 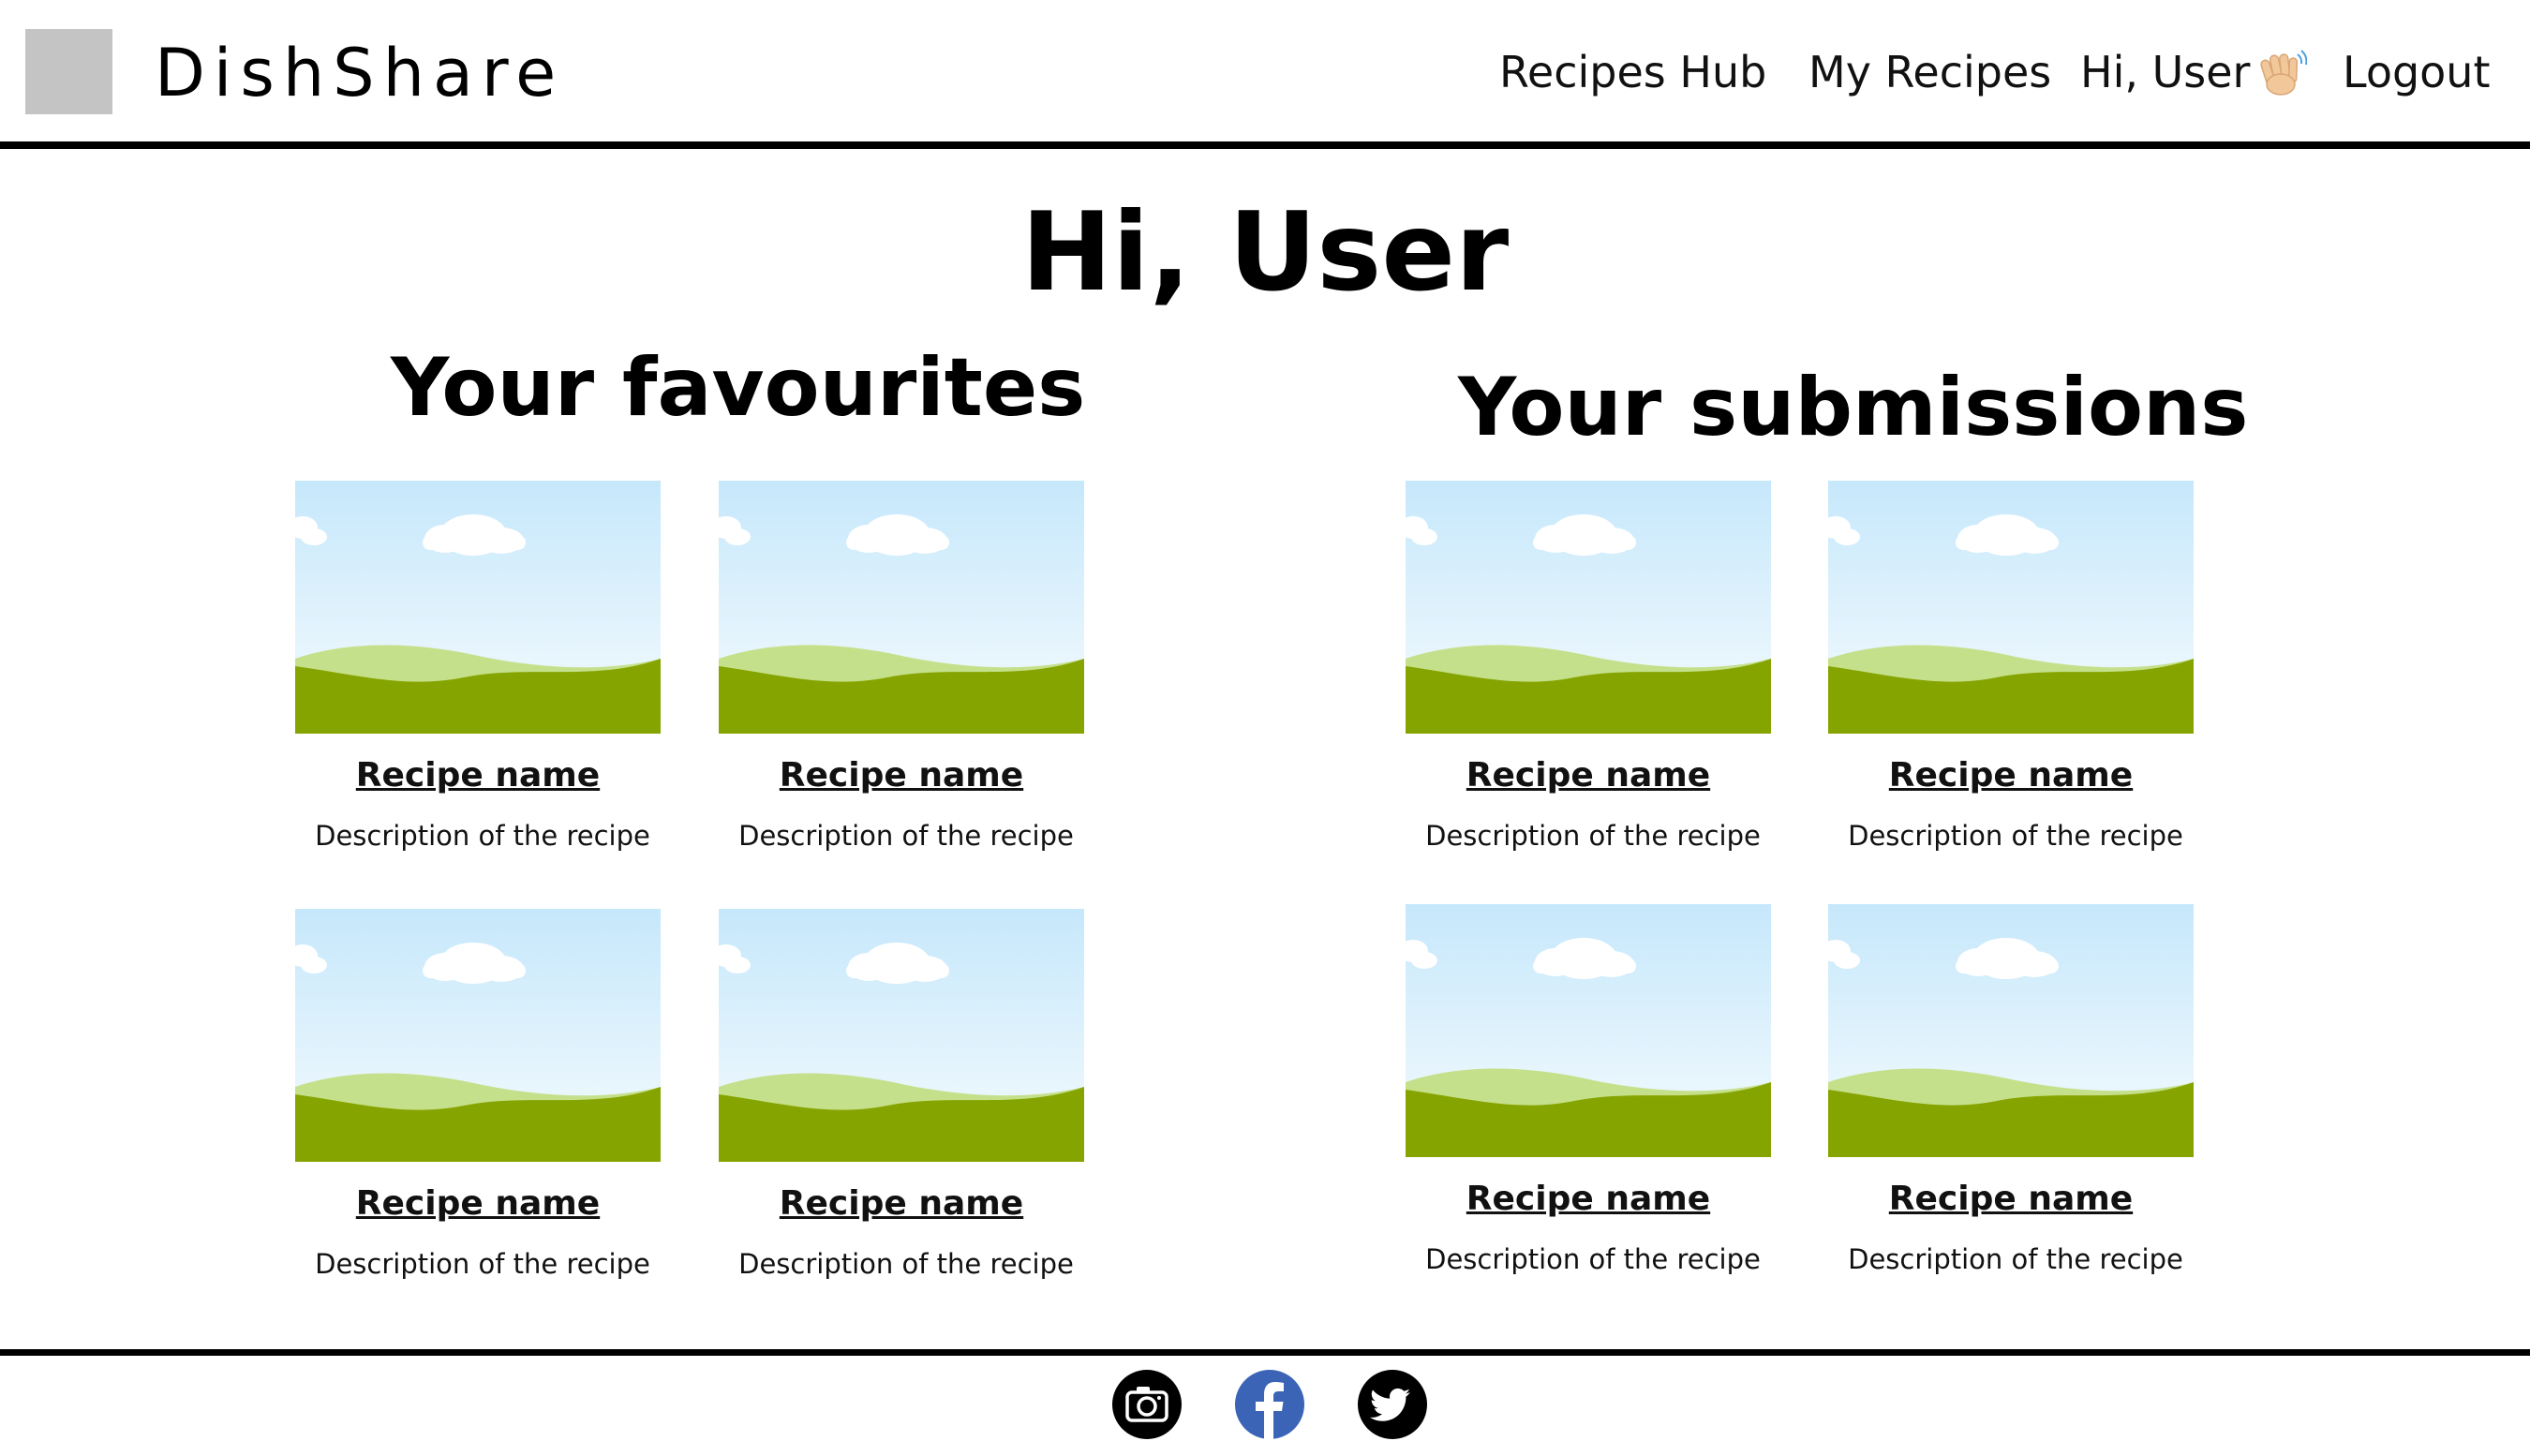 What do you see at coordinates (1929, 72) in the screenshot?
I see `nav-my-recipes: My Recipes` at bounding box center [1929, 72].